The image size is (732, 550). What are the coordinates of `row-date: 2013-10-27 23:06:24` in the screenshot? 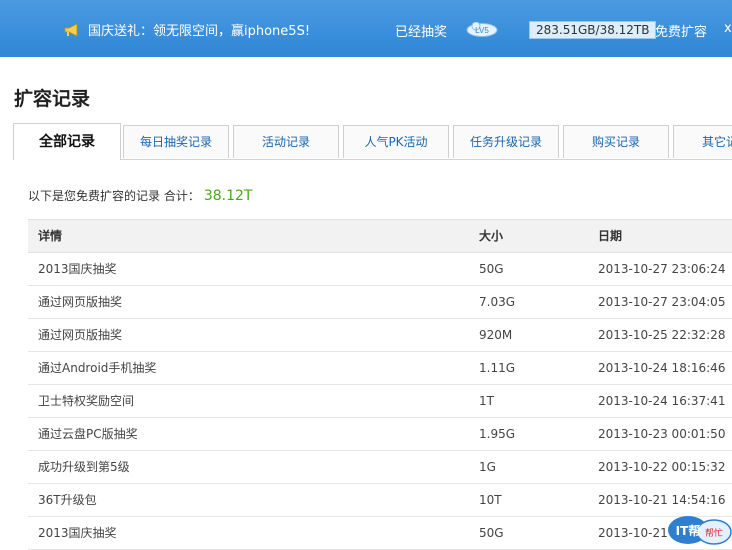 It's located at (662, 269).